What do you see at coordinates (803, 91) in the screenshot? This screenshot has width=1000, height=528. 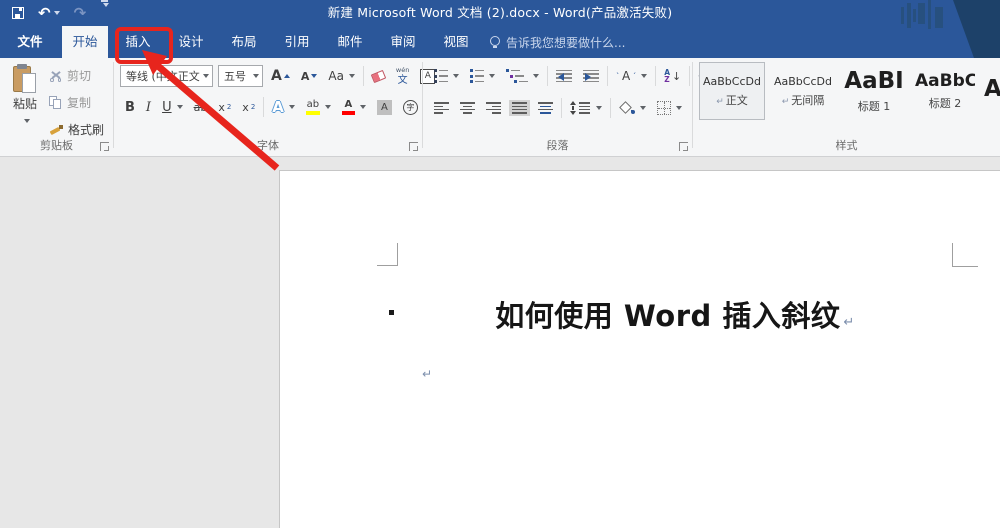 I see `style-no-spacing: AaBbCcDd ↵ 无间隔` at bounding box center [803, 91].